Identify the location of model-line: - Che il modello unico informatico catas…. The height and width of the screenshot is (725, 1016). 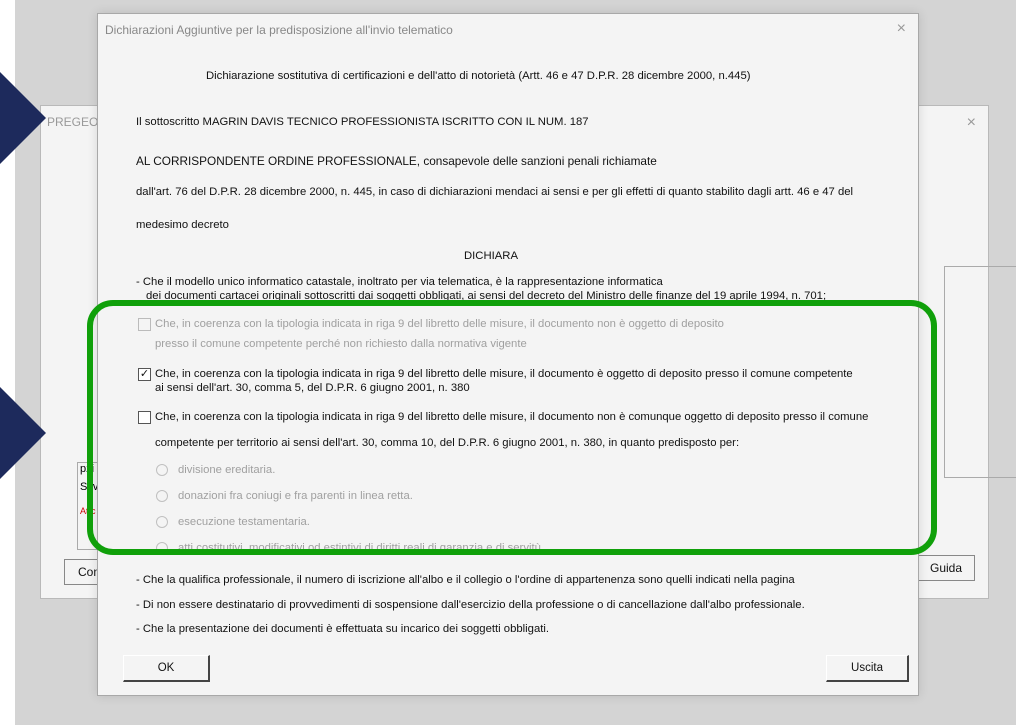
(399, 282).